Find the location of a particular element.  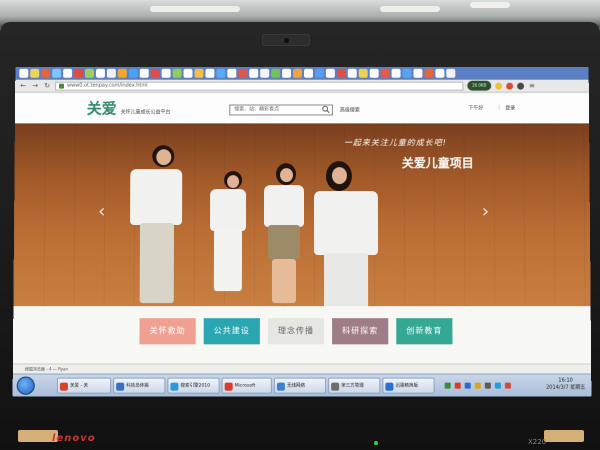

hinge-right is located at coordinates (564, 436).